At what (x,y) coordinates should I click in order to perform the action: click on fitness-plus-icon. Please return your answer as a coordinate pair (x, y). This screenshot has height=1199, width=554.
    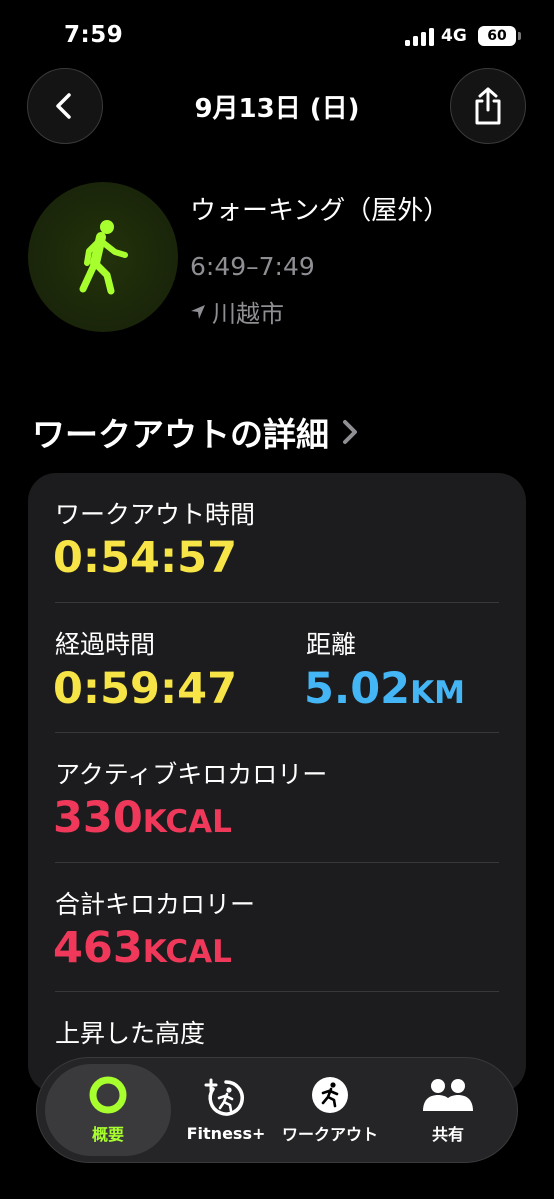
    Looking at the image, I should click on (224, 1097).